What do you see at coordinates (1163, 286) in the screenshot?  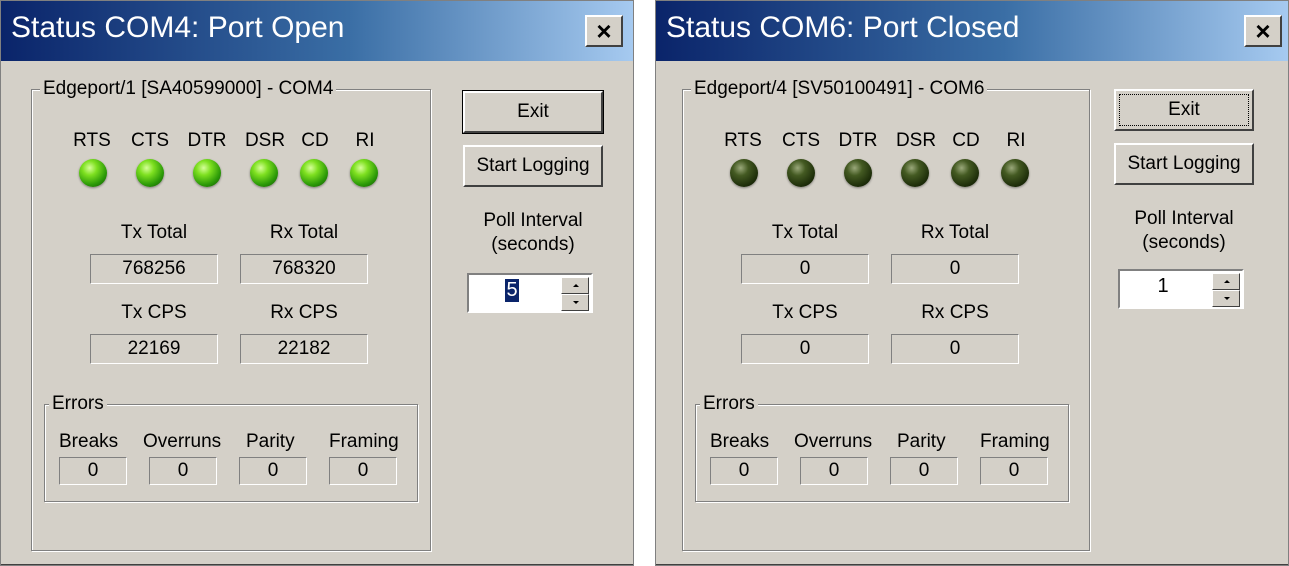 I see `poll-interval-value: 1` at bounding box center [1163, 286].